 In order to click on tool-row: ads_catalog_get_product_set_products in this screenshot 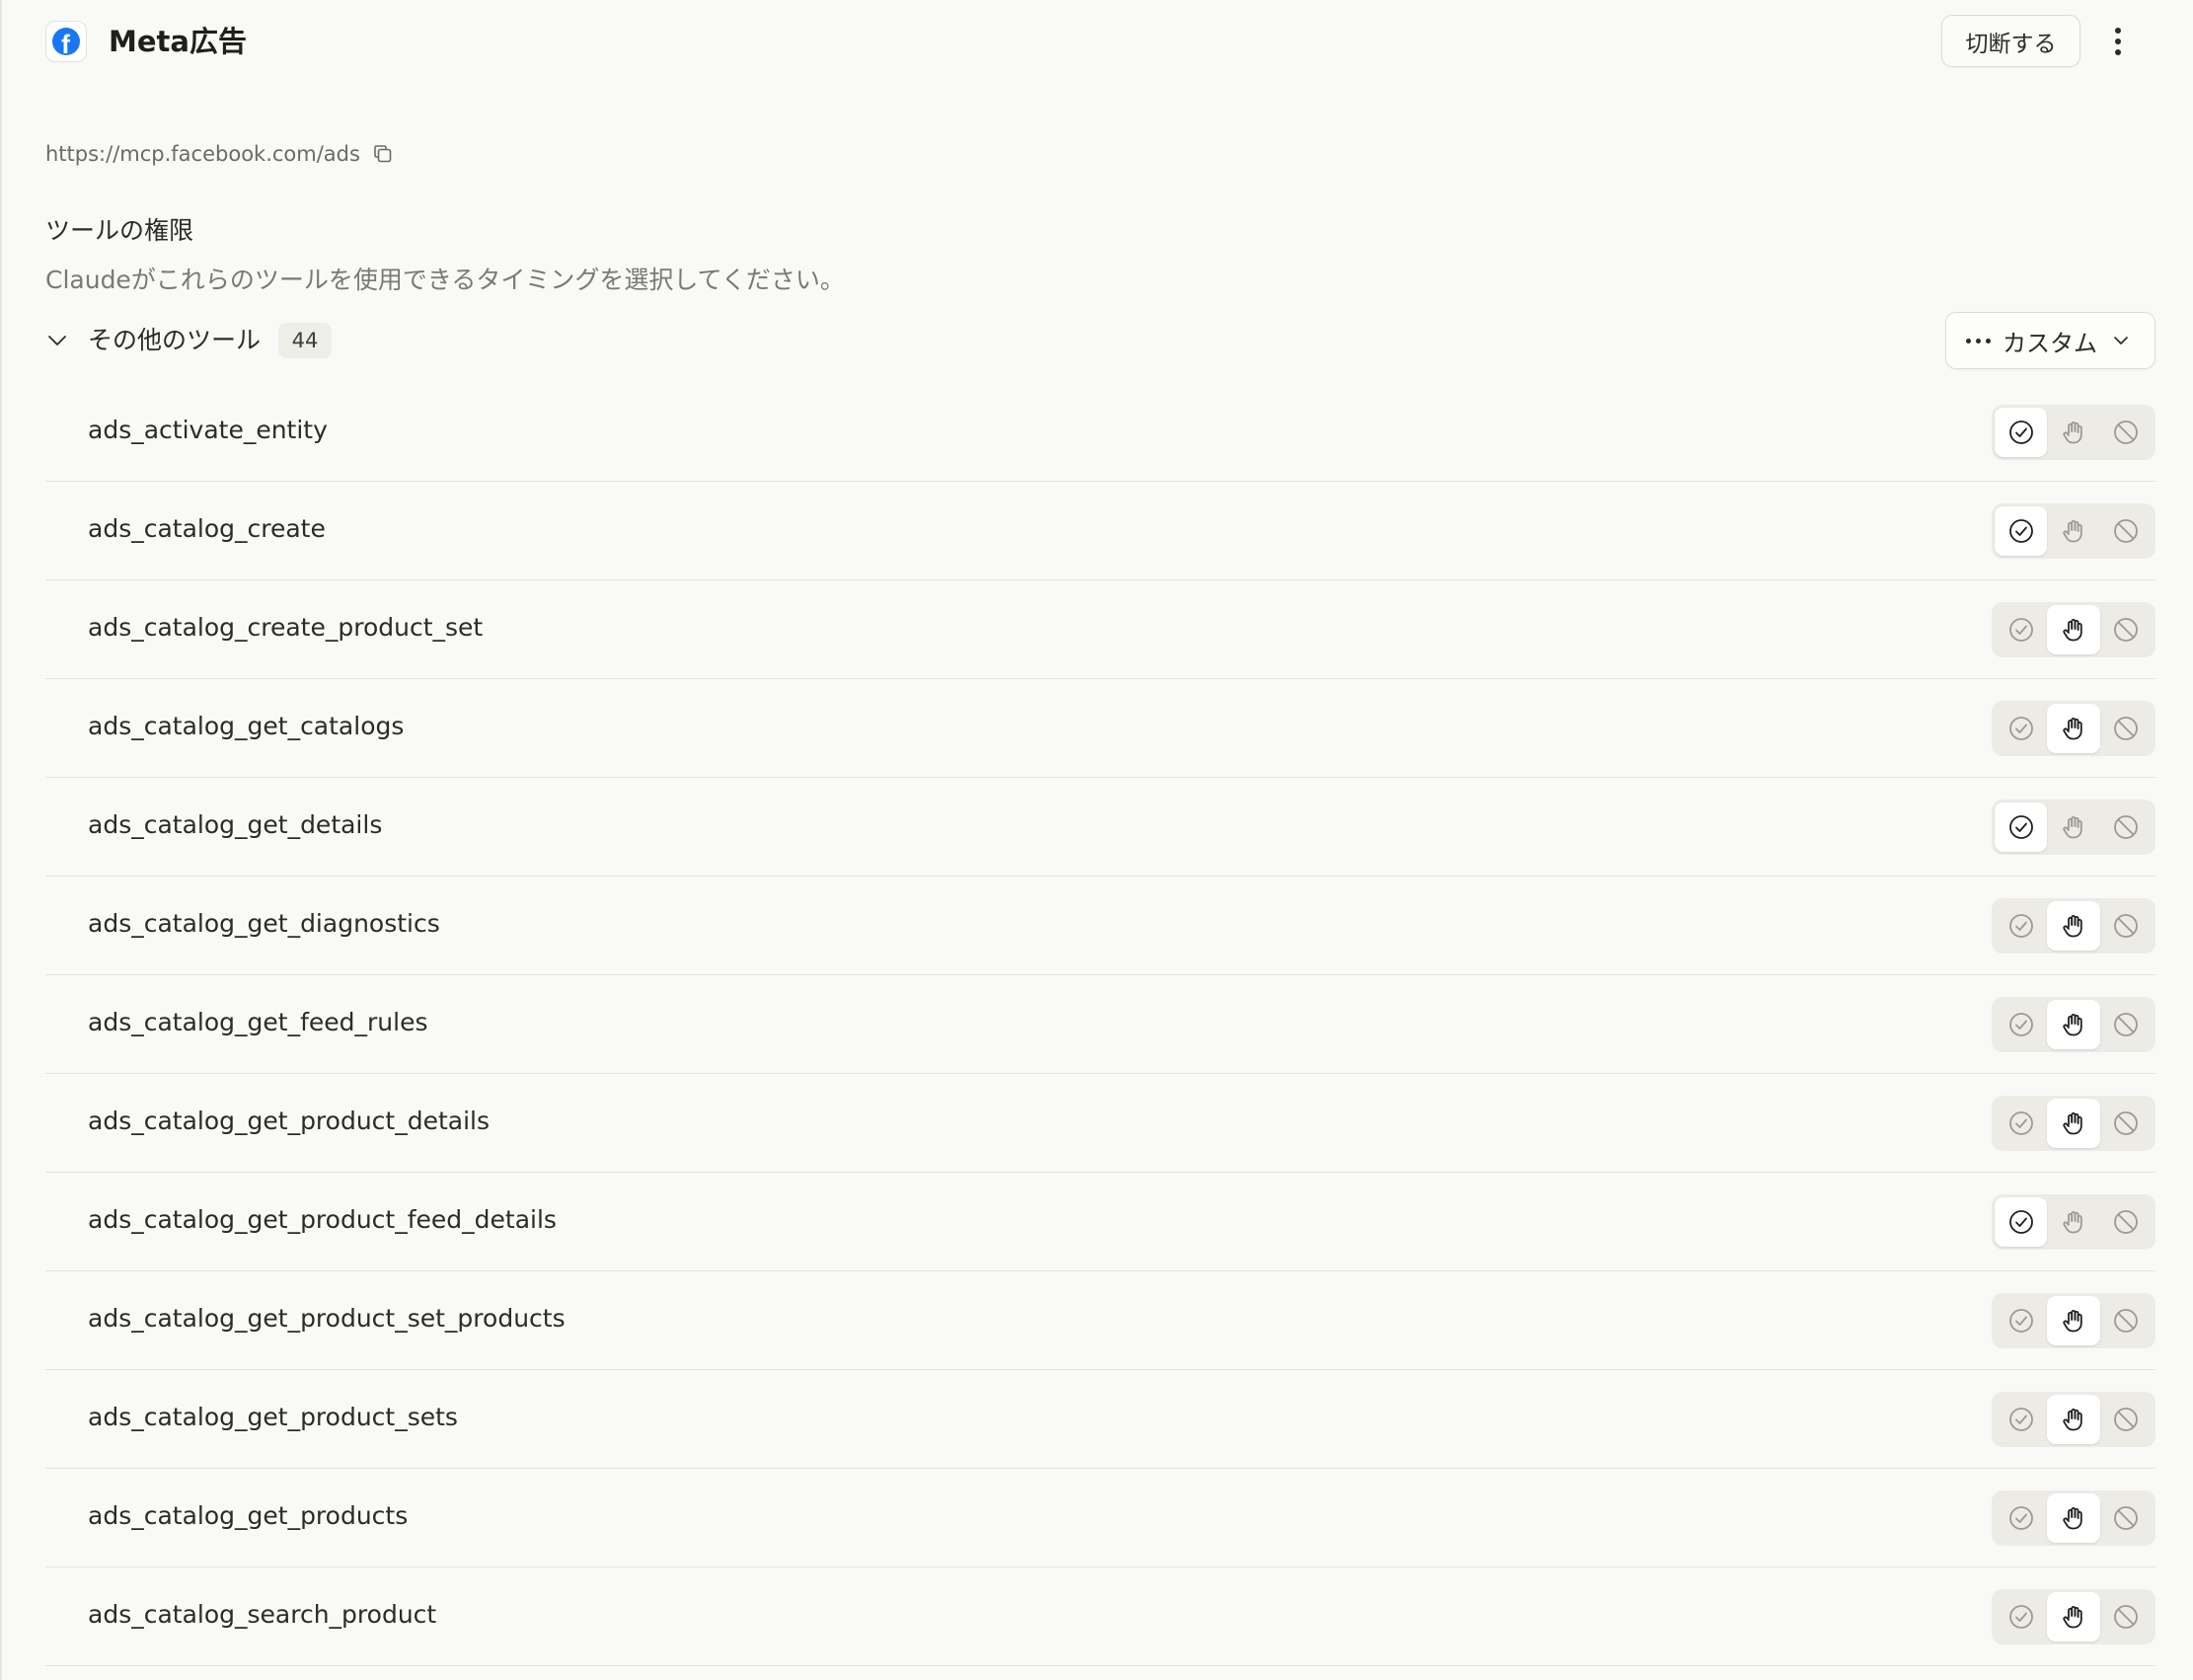, I will do `click(1100, 1320)`.